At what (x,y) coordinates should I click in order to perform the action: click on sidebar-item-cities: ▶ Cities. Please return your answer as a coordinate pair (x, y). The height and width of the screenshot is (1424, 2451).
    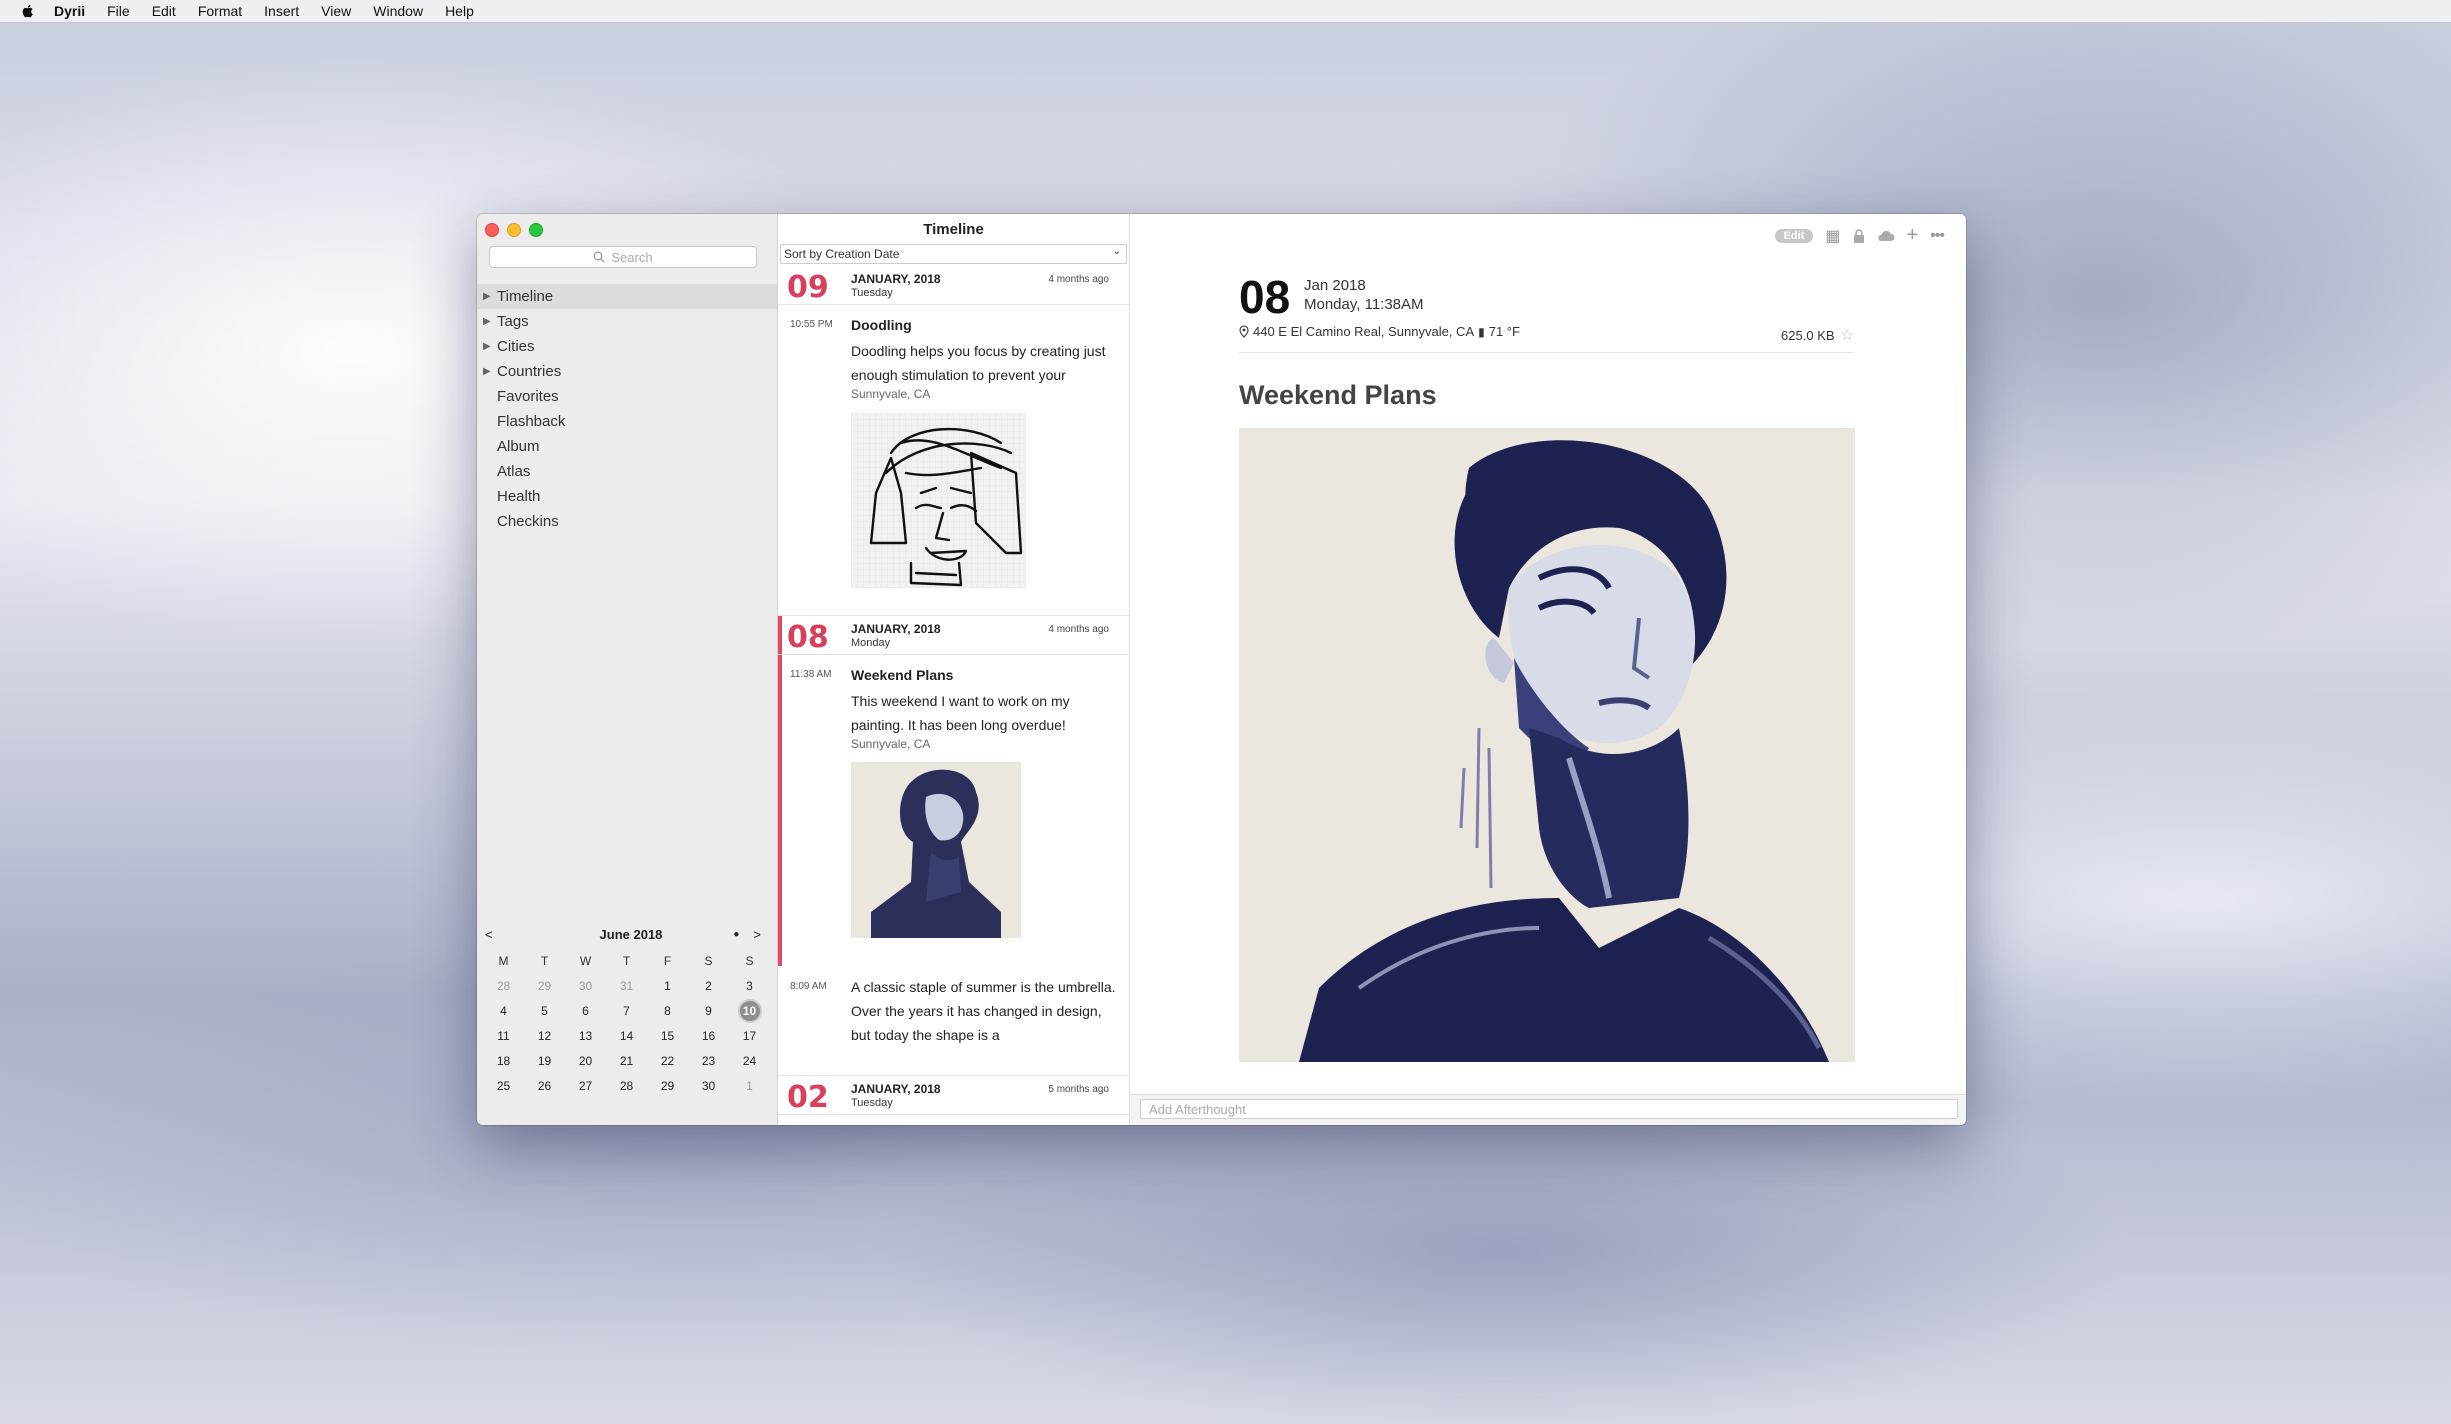
    Looking at the image, I should click on (627, 346).